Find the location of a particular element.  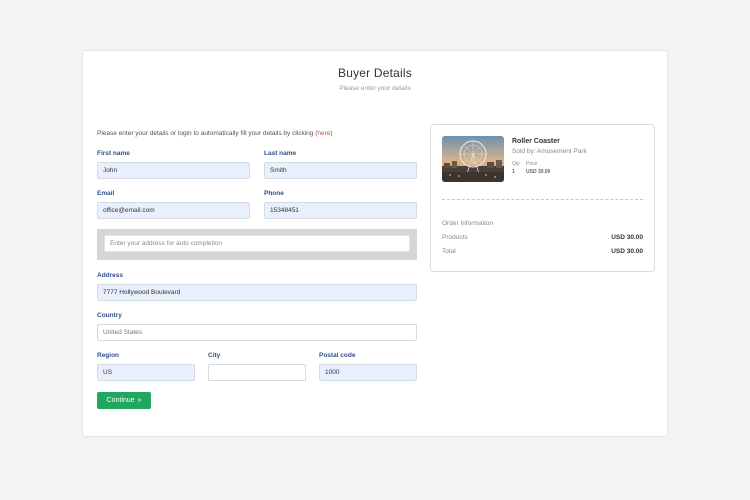

product-thumbnail is located at coordinates (473, 159).